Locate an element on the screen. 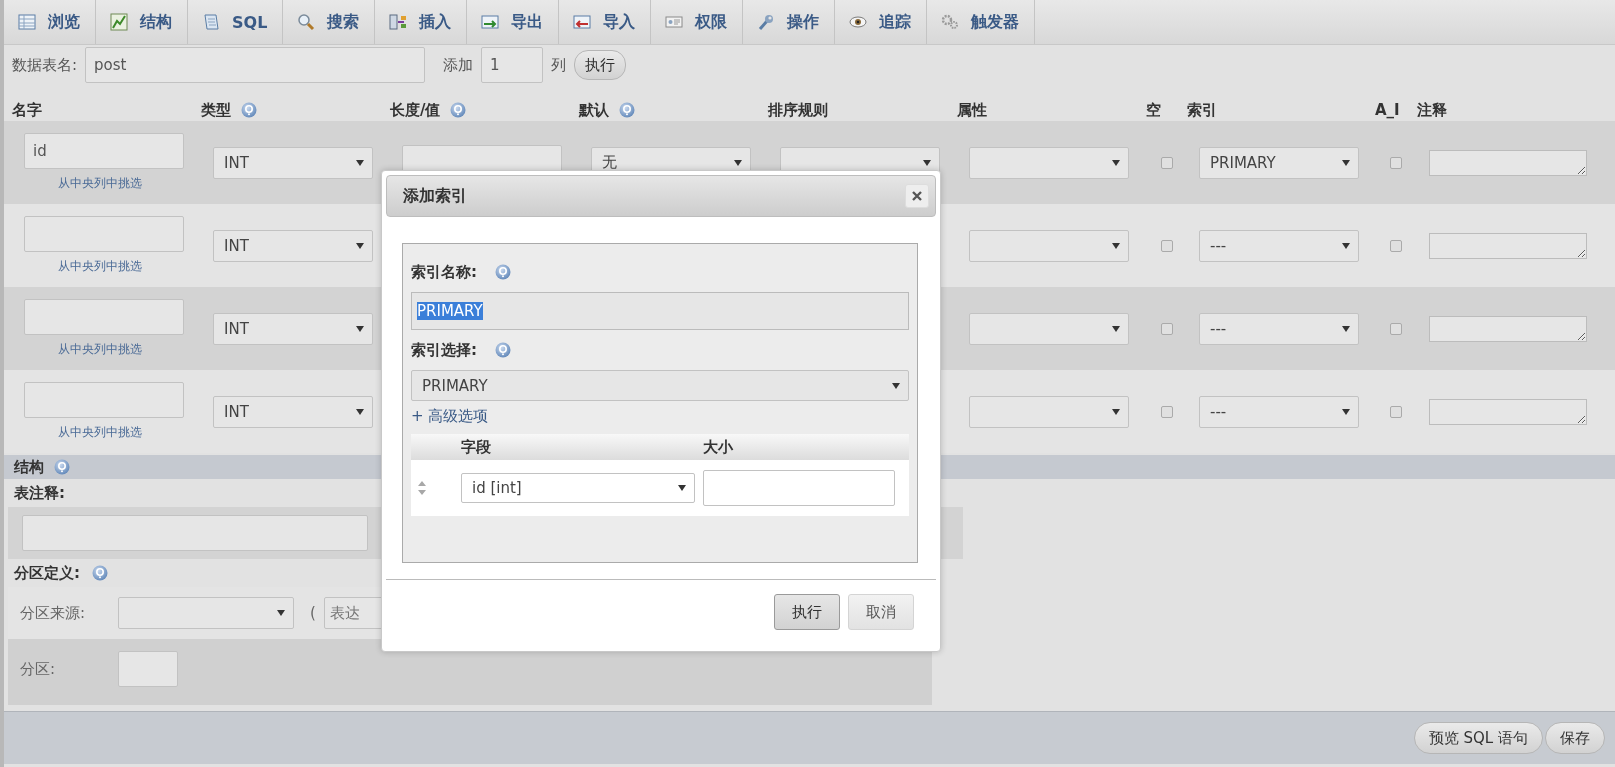  index-choice-label: 索引选择: is located at coordinates (444, 350).